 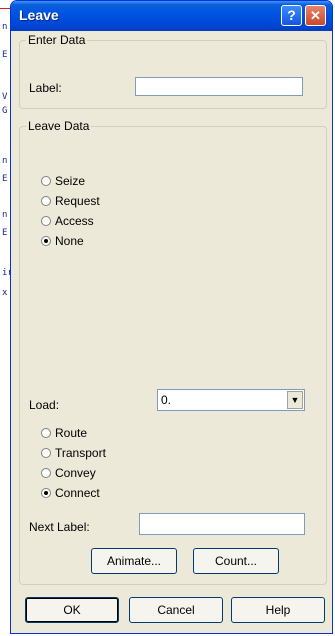 I want to click on leave-data-legend: Leave Data, so click(x=59, y=126).